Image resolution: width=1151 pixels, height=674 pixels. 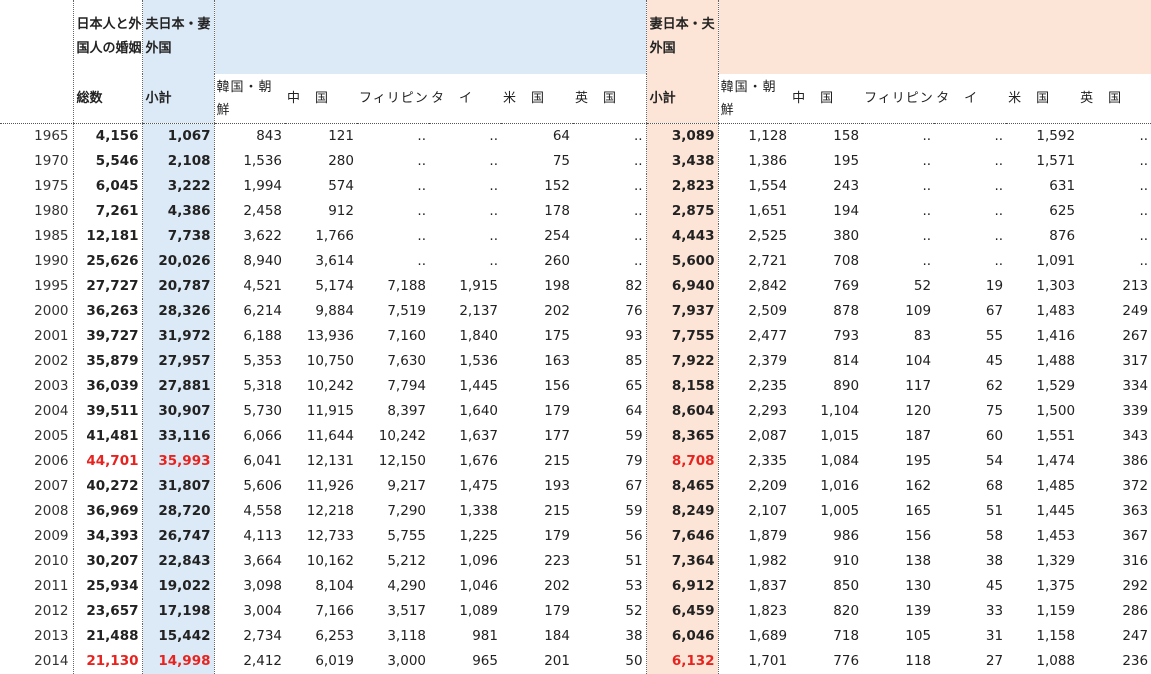 I want to click on husband-country-cell: 56, so click(x=634, y=536).